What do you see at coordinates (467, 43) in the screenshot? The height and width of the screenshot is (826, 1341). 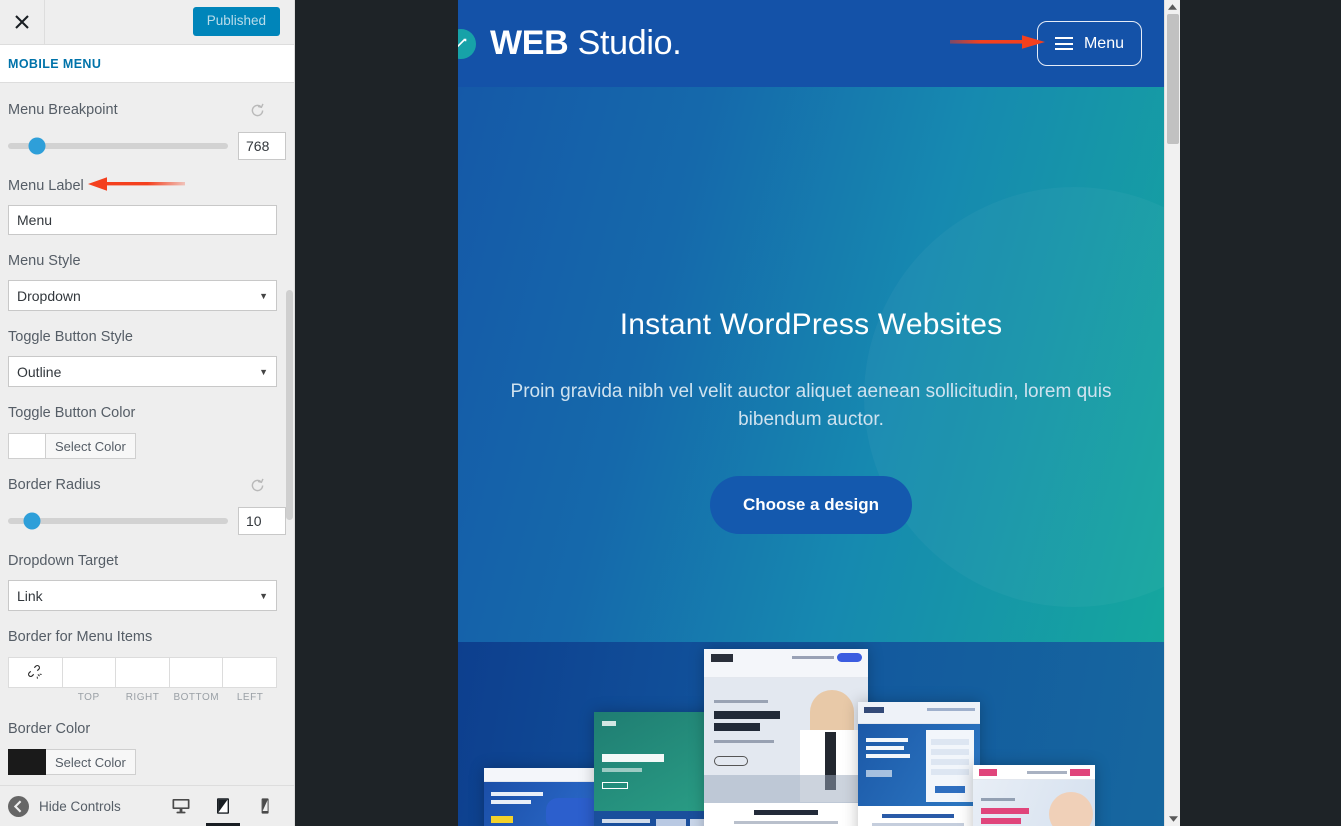 I see `circle-brand-icon` at bounding box center [467, 43].